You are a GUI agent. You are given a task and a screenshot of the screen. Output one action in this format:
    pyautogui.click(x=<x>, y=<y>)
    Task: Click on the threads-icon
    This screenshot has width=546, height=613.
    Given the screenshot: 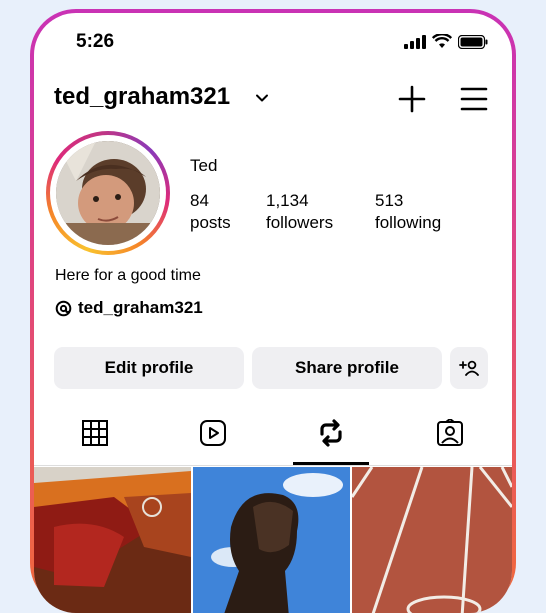 What is the action you would take?
    pyautogui.click(x=63, y=308)
    